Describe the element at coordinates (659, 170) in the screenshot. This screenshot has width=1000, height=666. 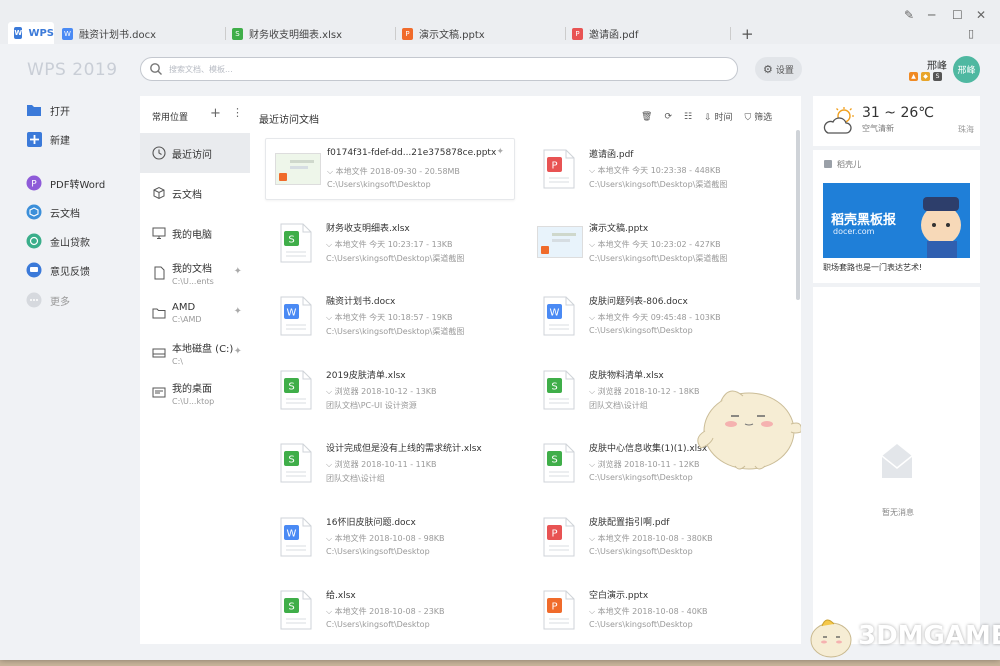
I see `file-meta-text: 本地文件 今天 10:23:38 - 448KB` at that location.